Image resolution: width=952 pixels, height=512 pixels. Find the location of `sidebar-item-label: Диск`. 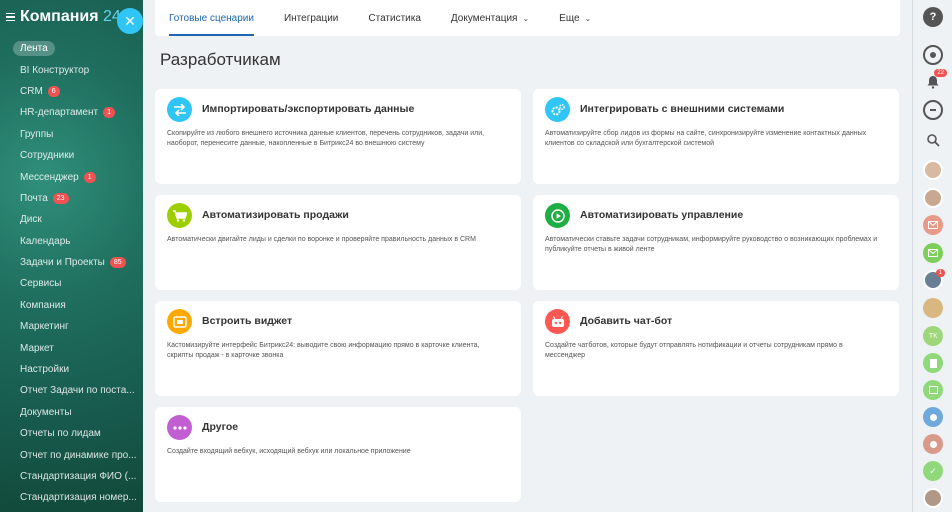

sidebar-item-label: Диск is located at coordinates (31, 220).